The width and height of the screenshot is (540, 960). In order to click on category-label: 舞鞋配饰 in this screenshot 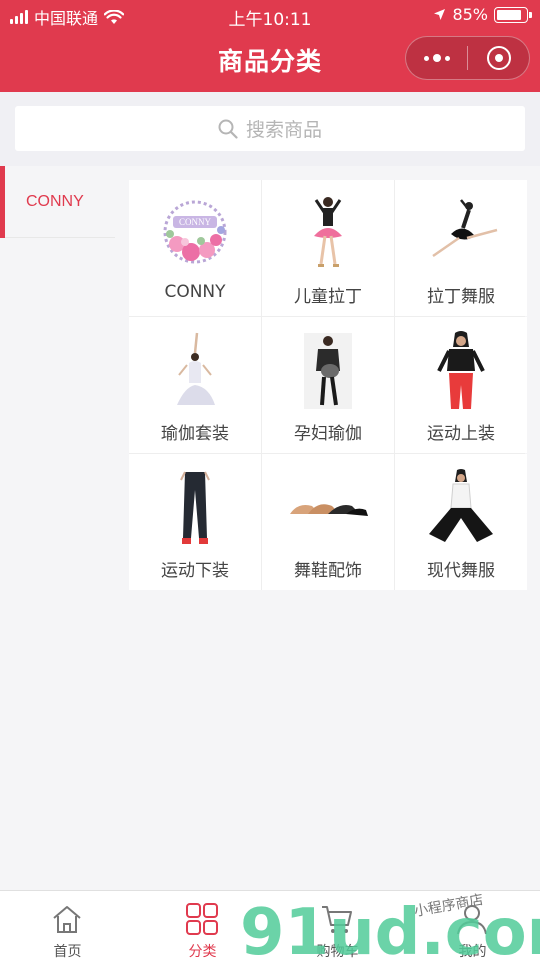, I will do `click(328, 571)`.